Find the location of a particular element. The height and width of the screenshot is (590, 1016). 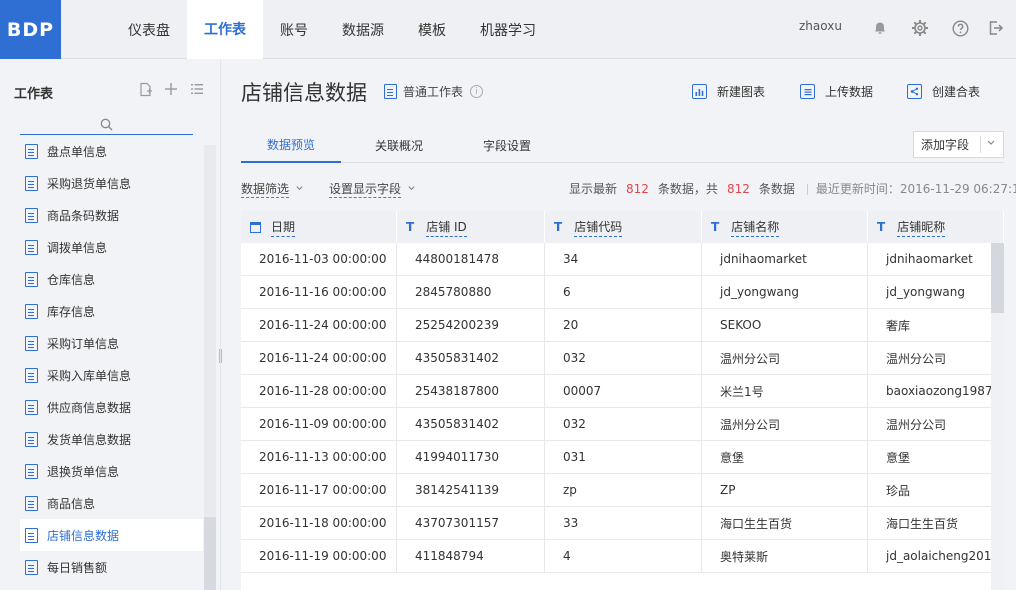

table-cell: 2016-11-03 00:00:00 is located at coordinates (319, 259).